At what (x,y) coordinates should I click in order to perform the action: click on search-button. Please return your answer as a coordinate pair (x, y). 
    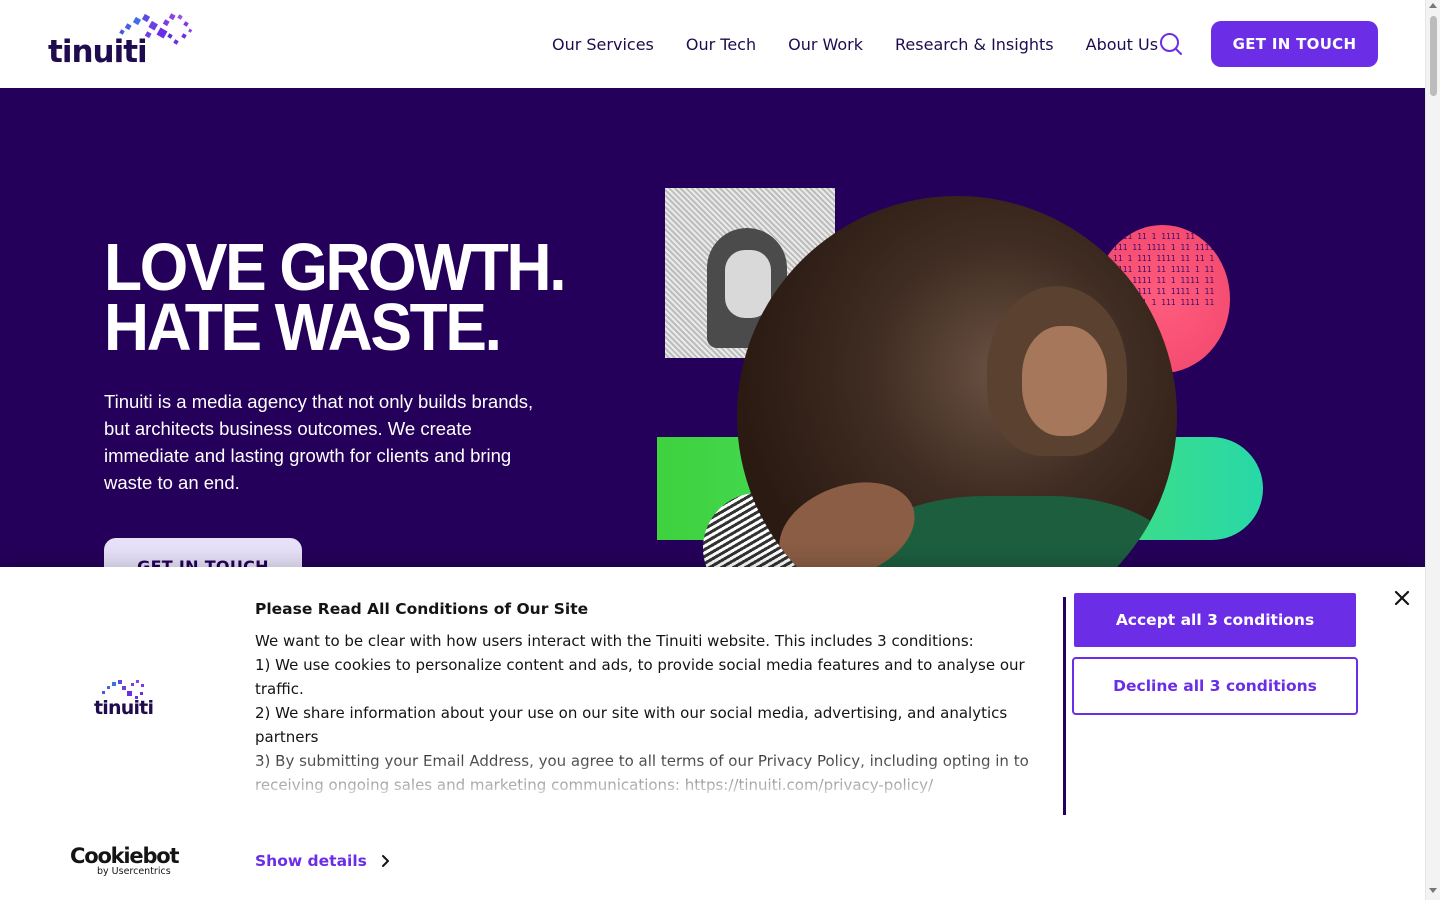
    Looking at the image, I should click on (1171, 44).